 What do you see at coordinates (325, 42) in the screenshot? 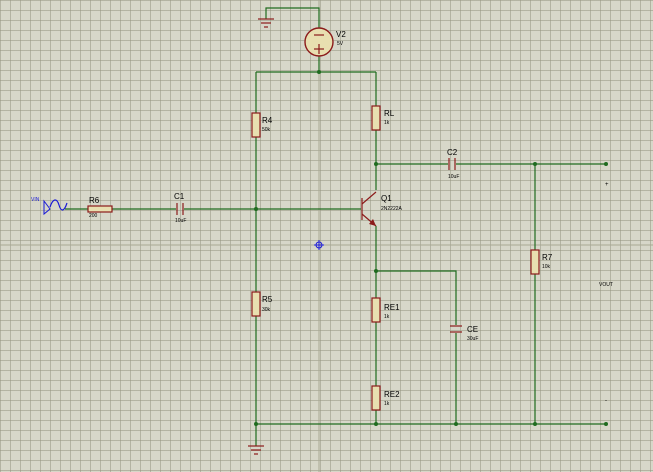
I see `voltage-source-v2: V2 5V` at bounding box center [325, 42].